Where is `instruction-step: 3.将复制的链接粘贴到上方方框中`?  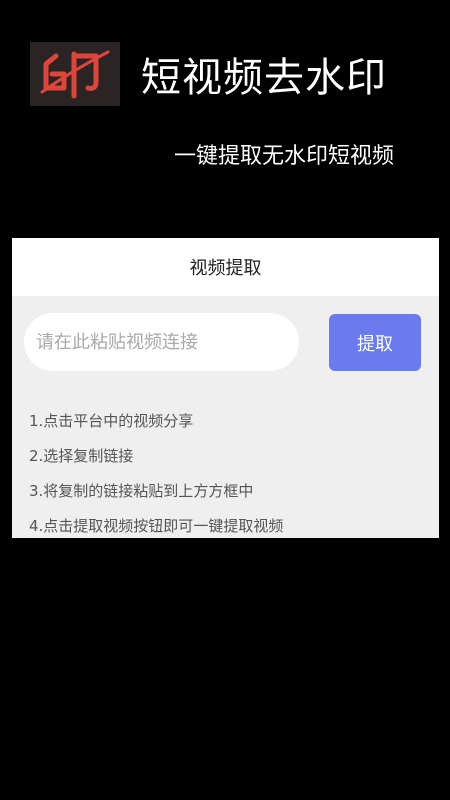
instruction-step: 3.将复制的链接粘贴到上方方框中 is located at coordinates (141, 491).